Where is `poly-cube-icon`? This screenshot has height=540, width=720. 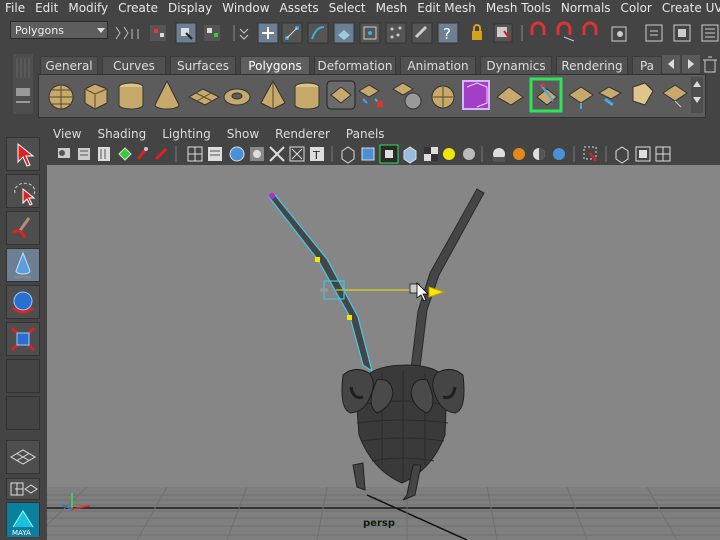 poly-cube-icon is located at coordinates (96, 96).